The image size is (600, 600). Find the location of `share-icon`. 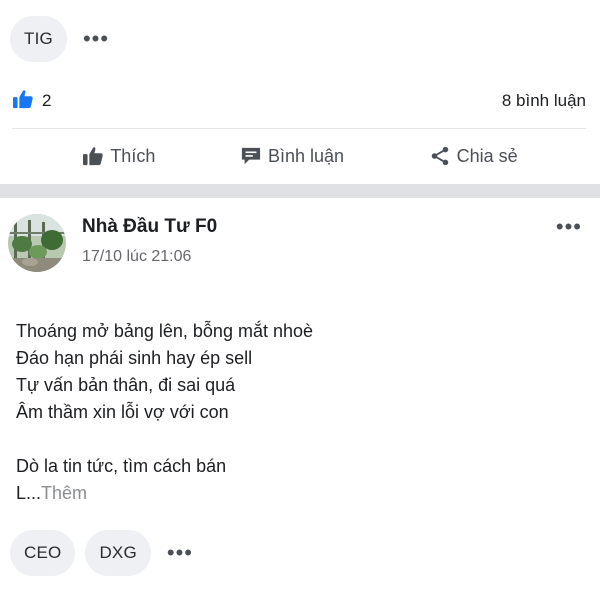

share-icon is located at coordinates (440, 156).